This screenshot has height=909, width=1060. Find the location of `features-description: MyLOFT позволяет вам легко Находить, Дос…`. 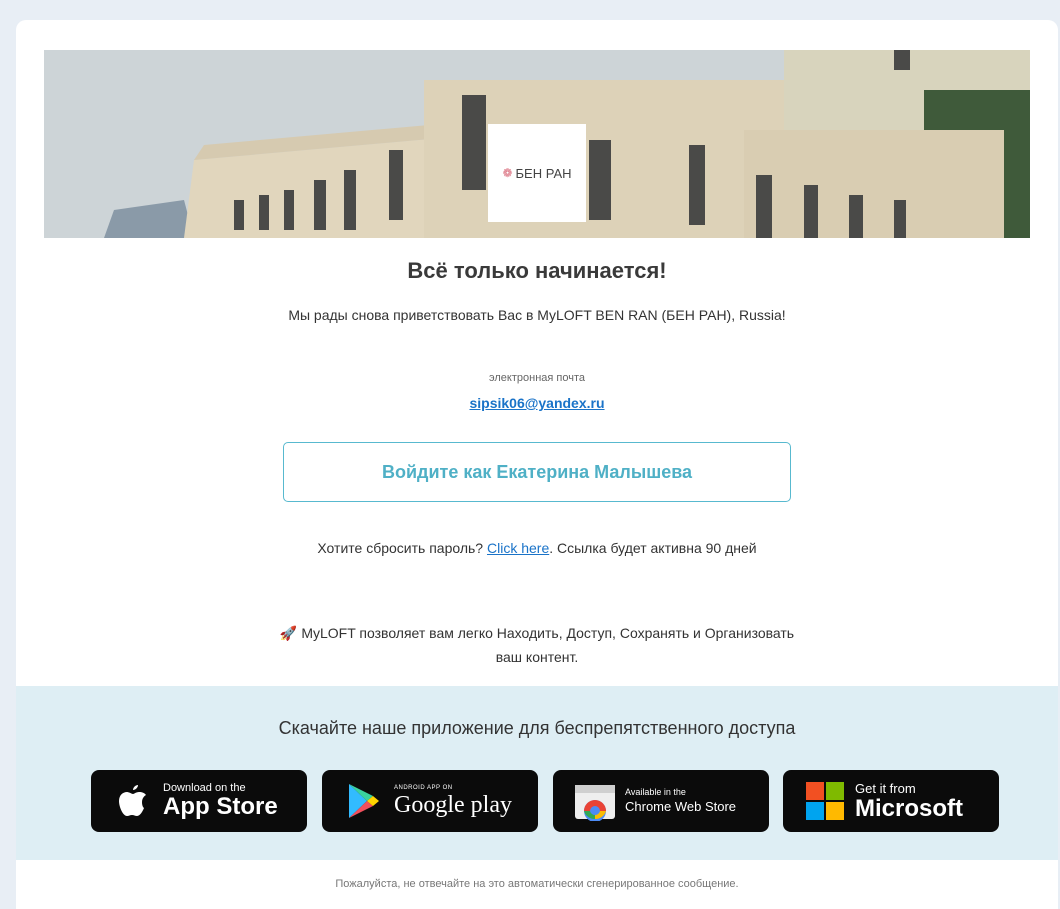

features-description: MyLOFT позволяет вам легко Находить, Дос… is located at coordinates (548, 645).